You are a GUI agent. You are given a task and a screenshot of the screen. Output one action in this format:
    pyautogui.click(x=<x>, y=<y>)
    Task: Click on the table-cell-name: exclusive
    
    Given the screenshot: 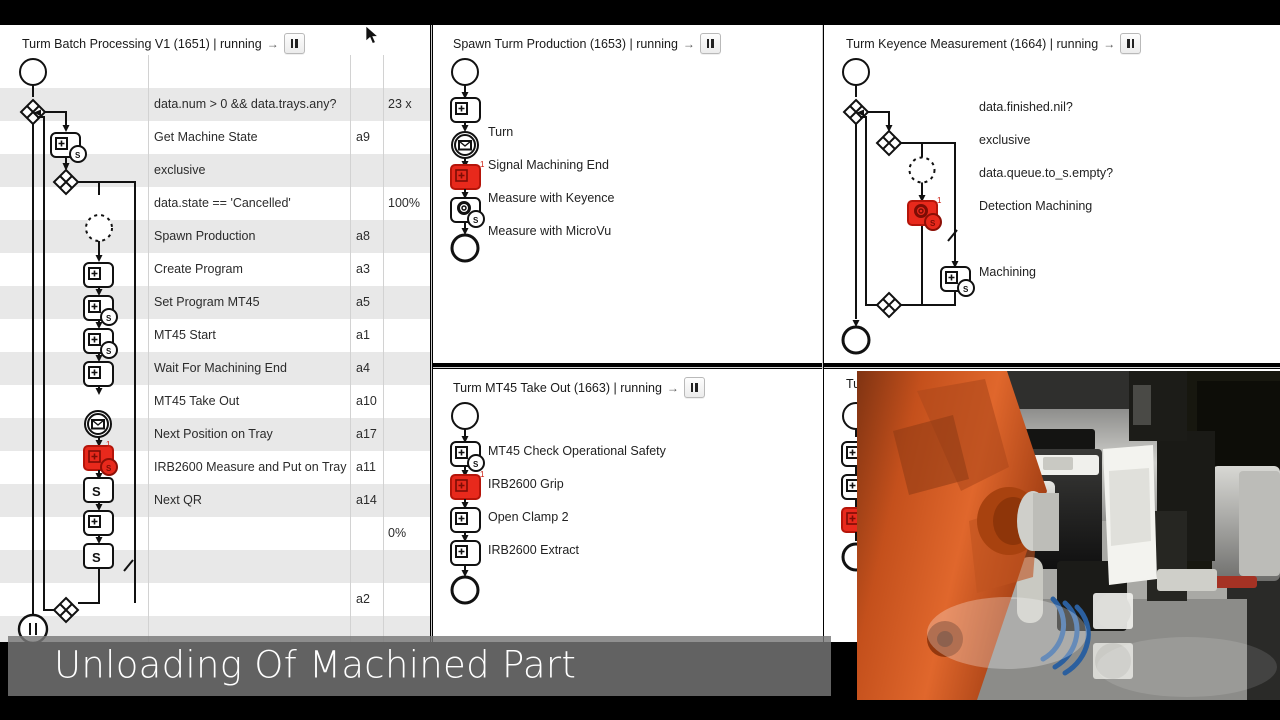 What is the action you would take?
    pyautogui.click(x=180, y=170)
    